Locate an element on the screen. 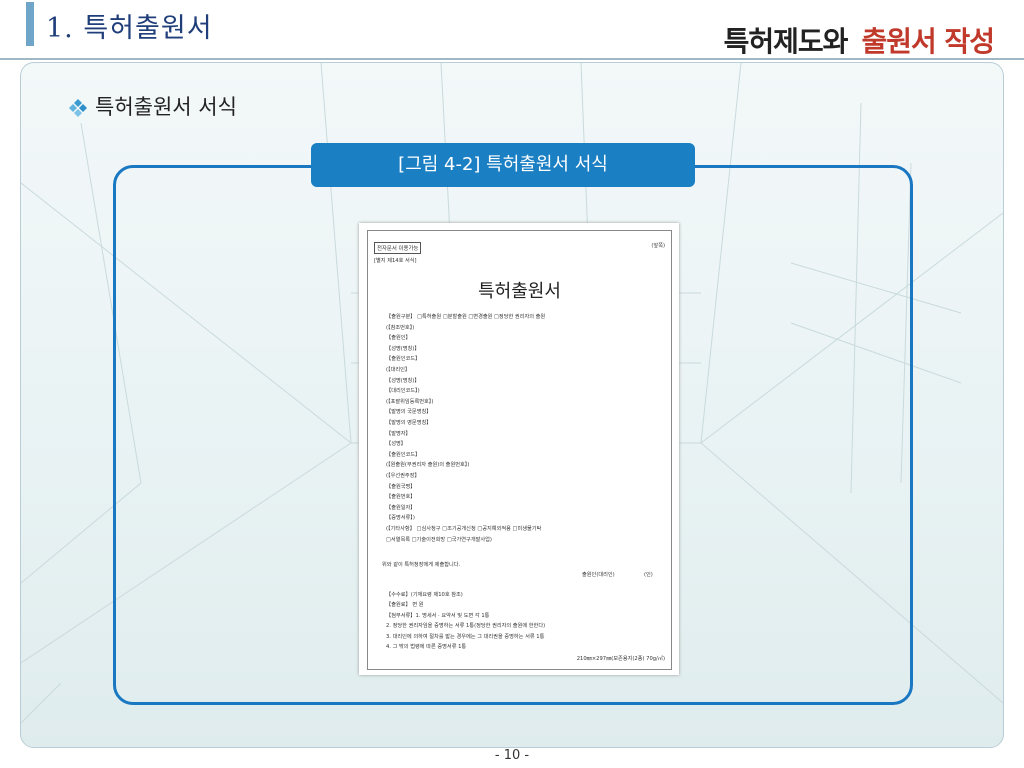 The height and width of the screenshot is (768, 1024). form-field-line: 【출원구분】 □특허출원 □분할출원 □변경출원 □정당한 권리자의 출원 is located at coordinates (466, 317).